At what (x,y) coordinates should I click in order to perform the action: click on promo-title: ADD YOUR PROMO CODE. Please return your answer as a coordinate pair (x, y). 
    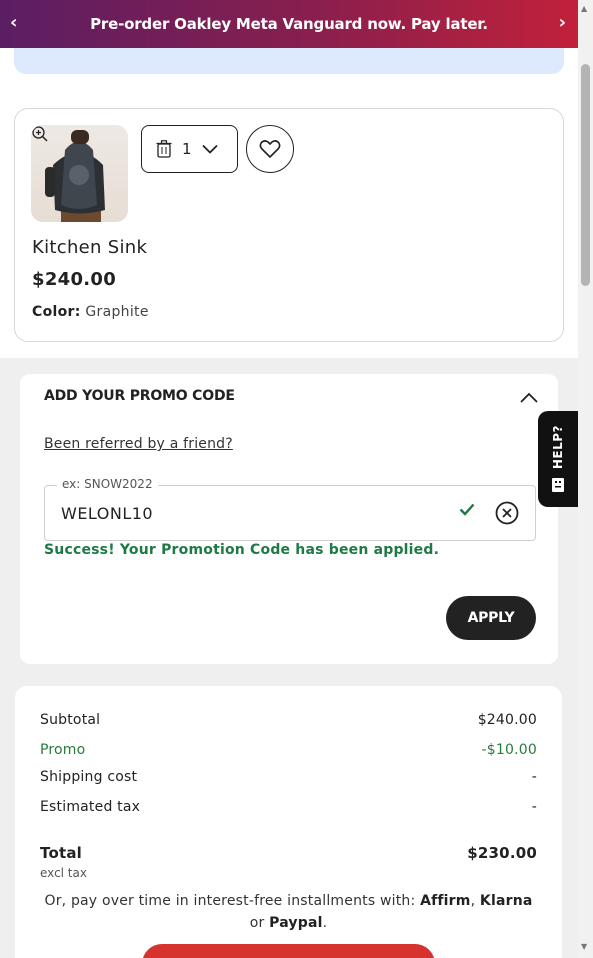
    Looking at the image, I should click on (139, 396).